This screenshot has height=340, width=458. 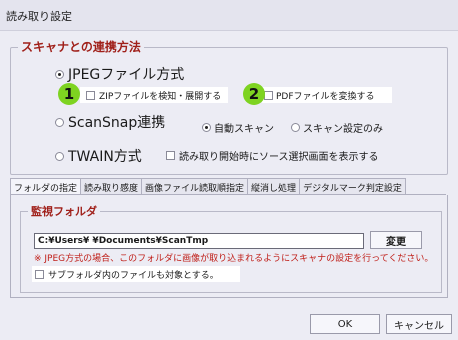 I want to click on jpeg-radio, so click(x=59, y=74).